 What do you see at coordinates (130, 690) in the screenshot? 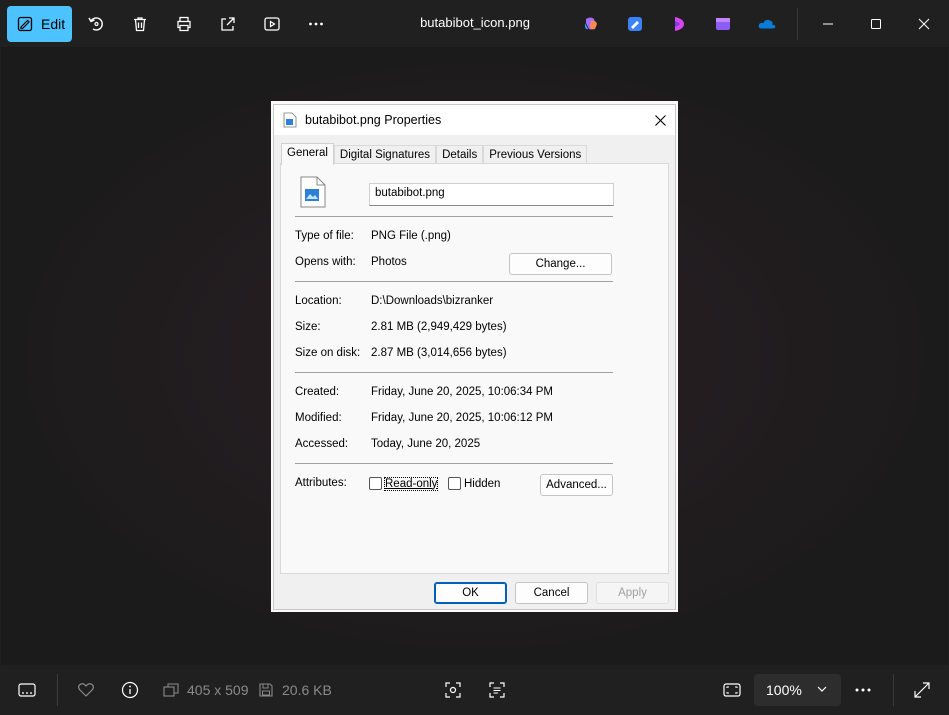
I see `info-icon` at bounding box center [130, 690].